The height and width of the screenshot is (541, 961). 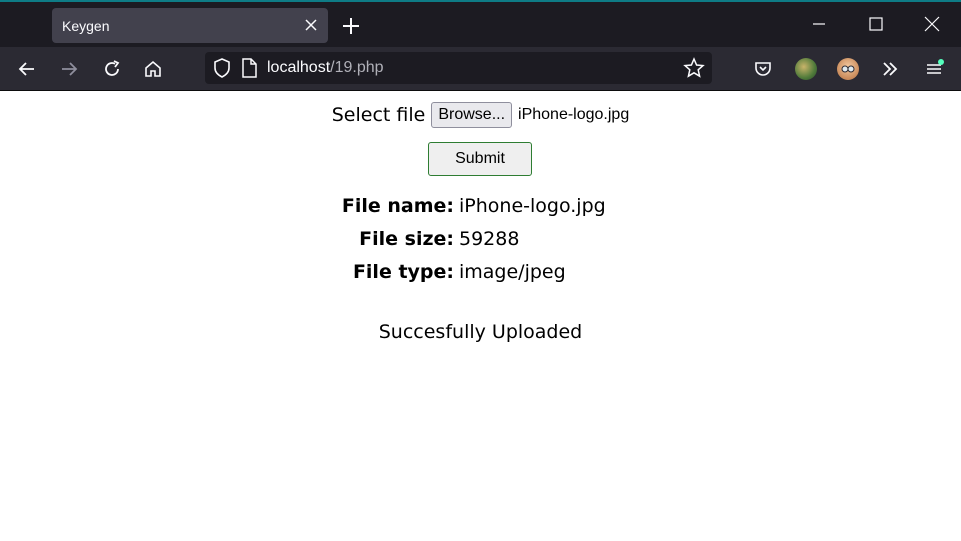 I want to click on select-file-label: Select file, so click(x=378, y=115).